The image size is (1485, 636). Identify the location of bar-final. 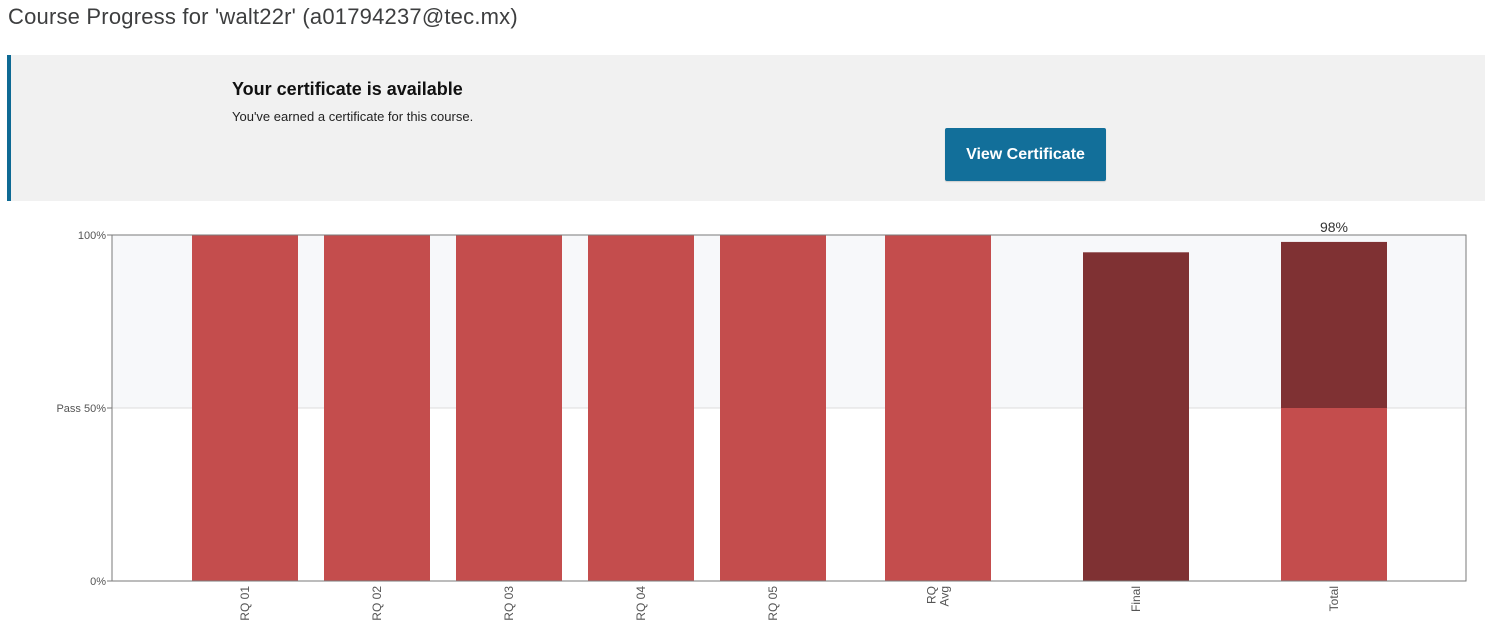
(1136, 417).